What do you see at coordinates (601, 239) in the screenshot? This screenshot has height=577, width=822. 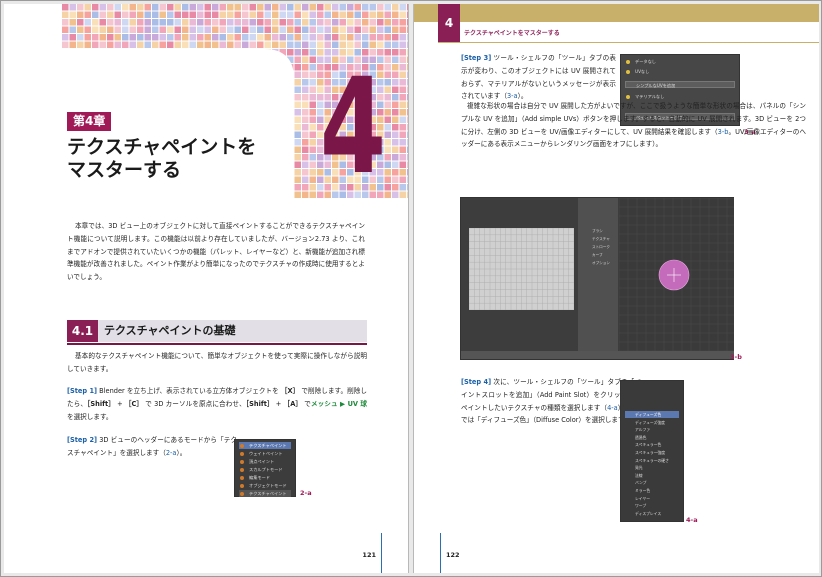 I see `shelf-item-1: テクスチャ` at bounding box center [601, 239].